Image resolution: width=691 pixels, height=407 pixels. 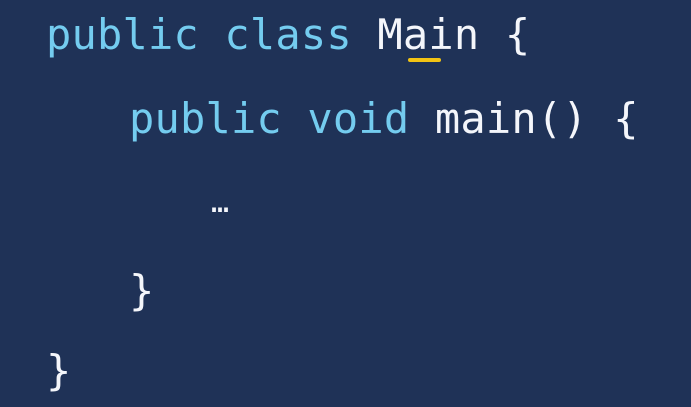 I want to click on method-name: main(), so click(x=511, y=118).